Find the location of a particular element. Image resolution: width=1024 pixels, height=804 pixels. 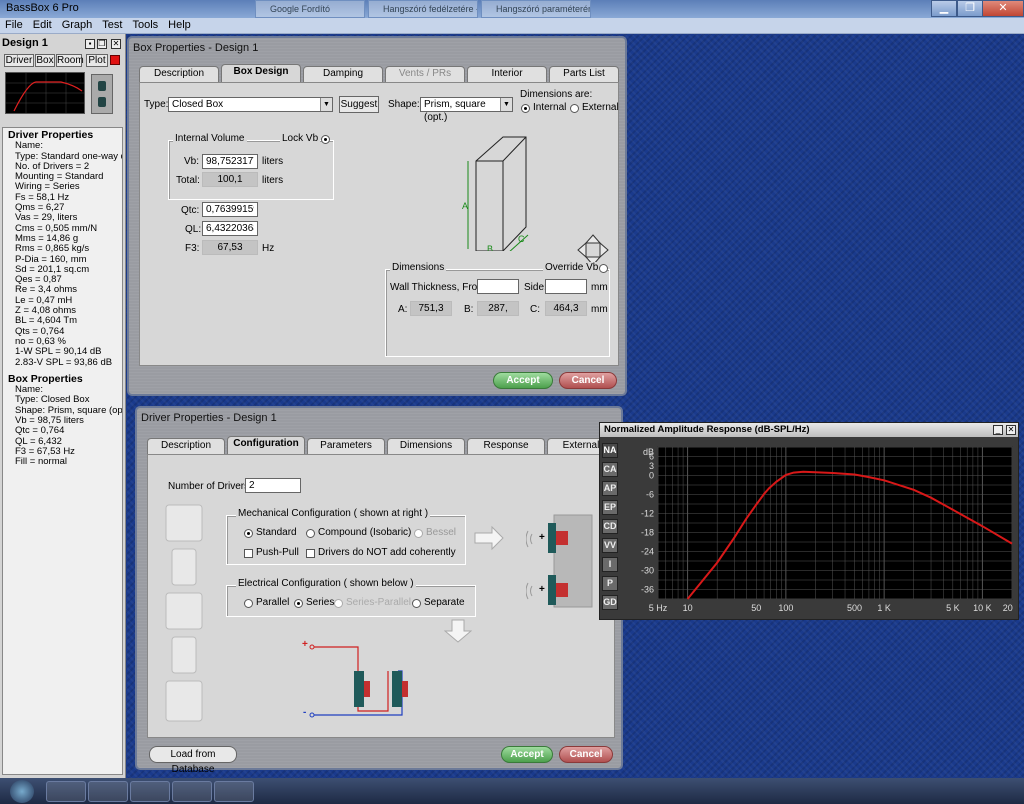

graph-button-p: P is located at coordinates (610, 583).